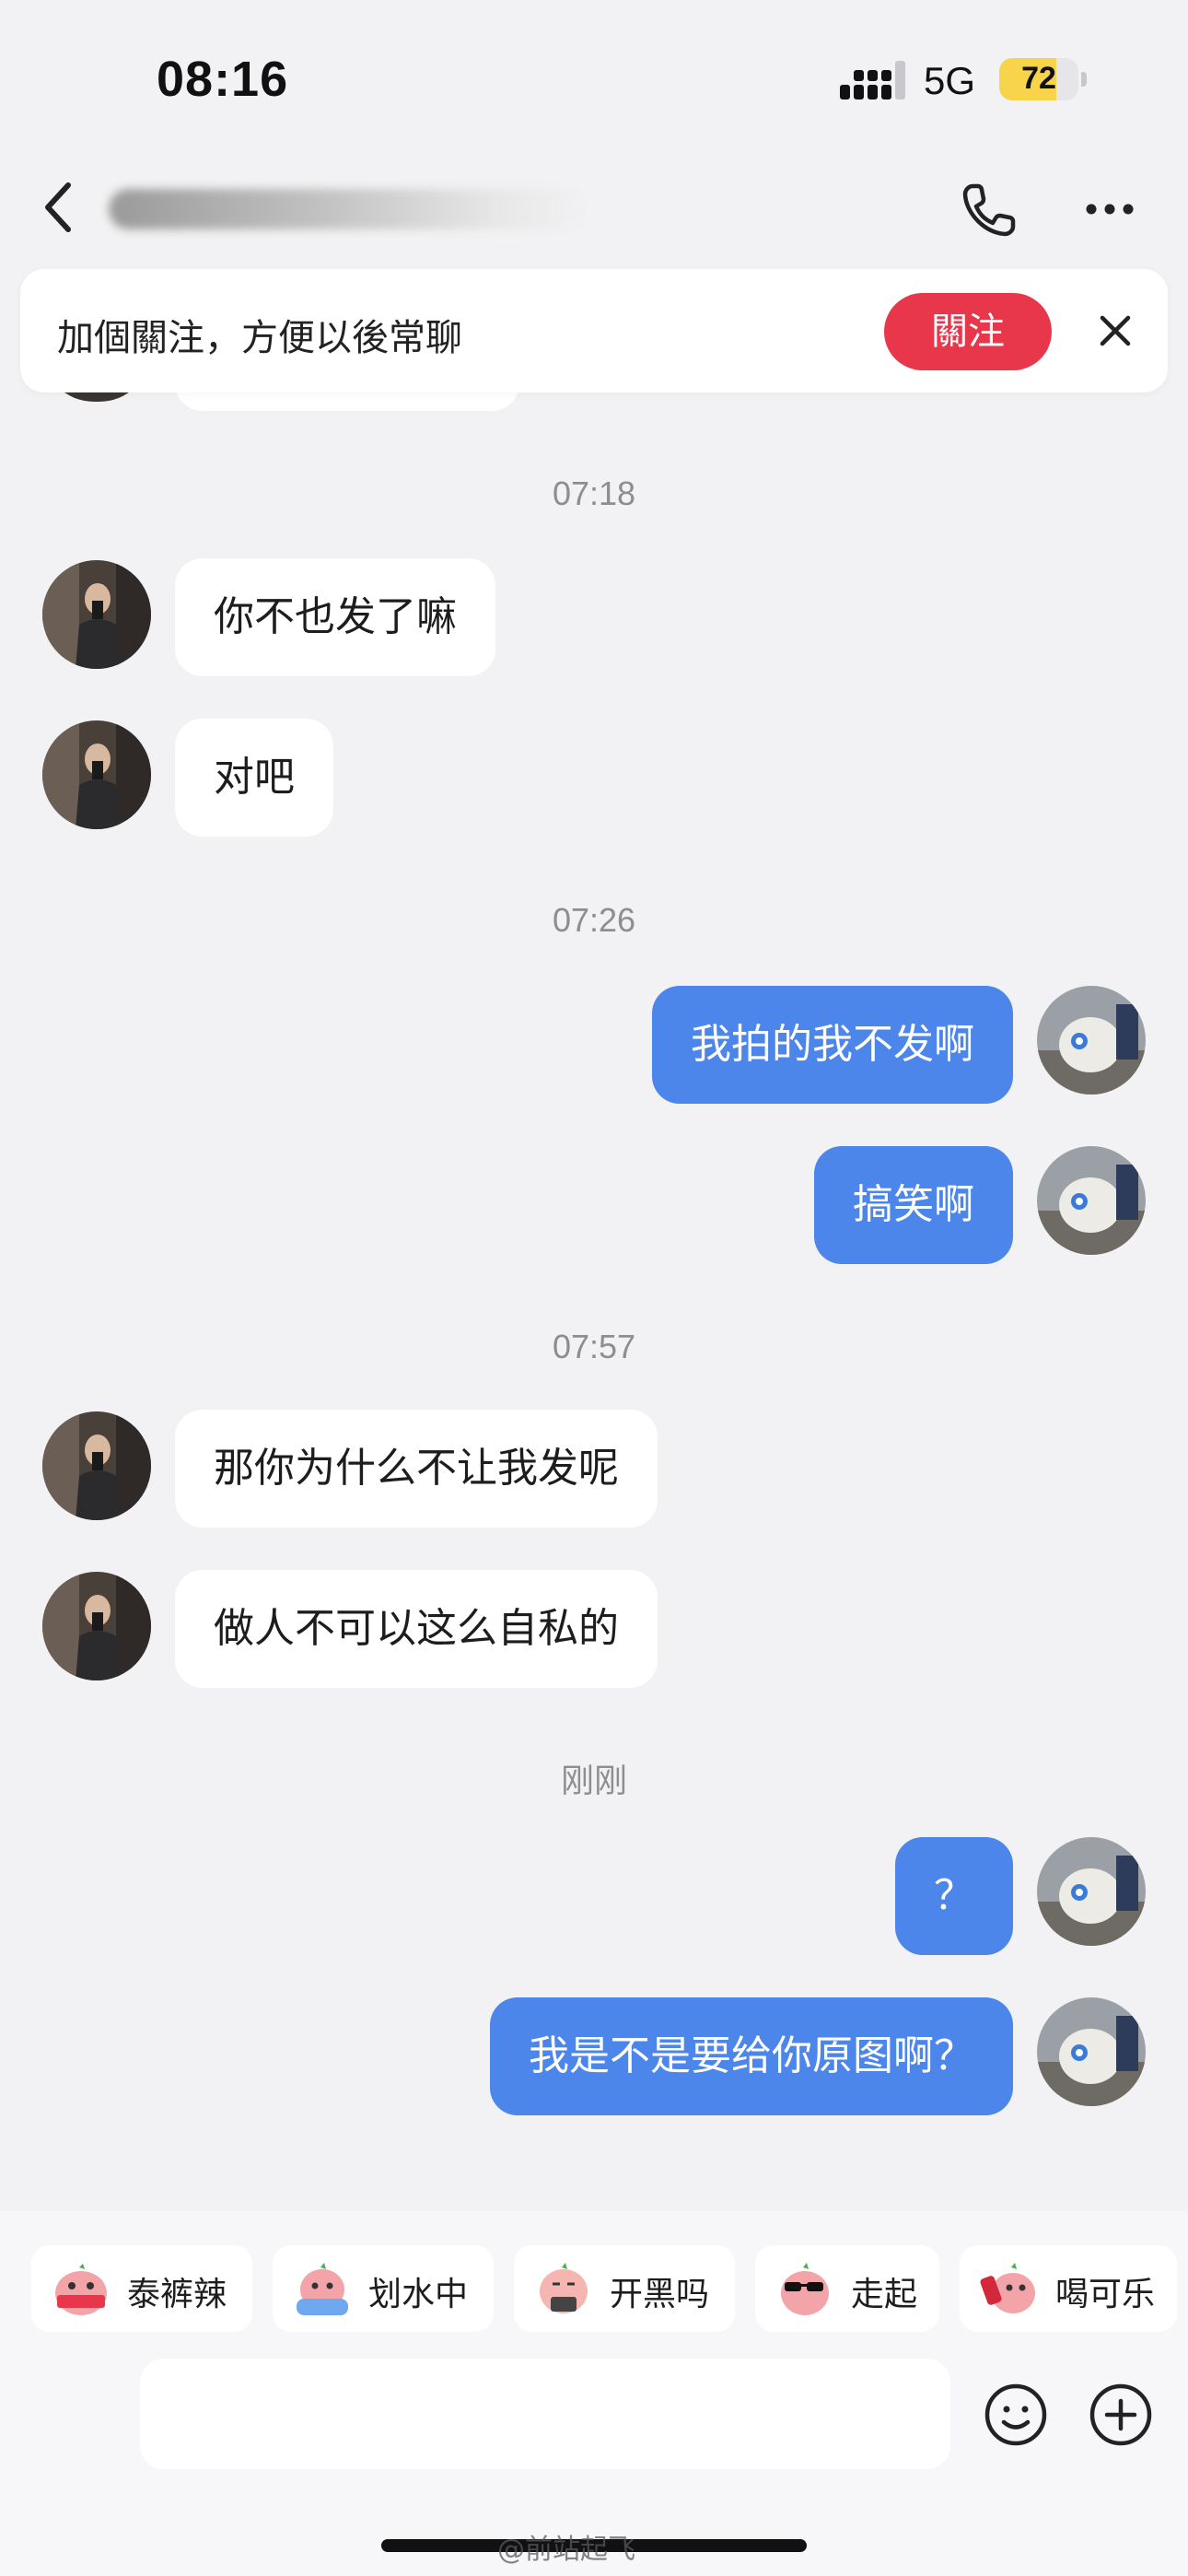 The width and height of the screenshot is (1188, 2576). Describe the element at coordinates (594, 920) in the screenshot. I see `timestamp: 07:26` at that location.